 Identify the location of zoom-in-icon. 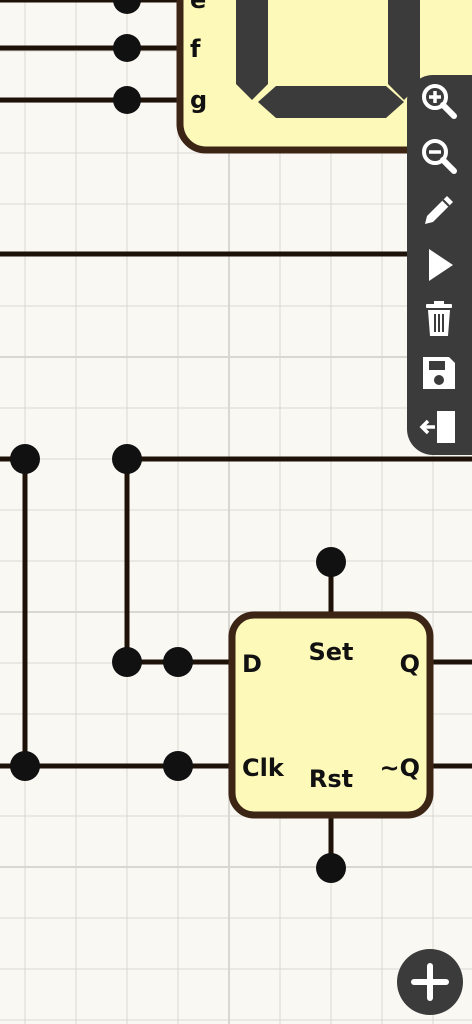
(439, 101).